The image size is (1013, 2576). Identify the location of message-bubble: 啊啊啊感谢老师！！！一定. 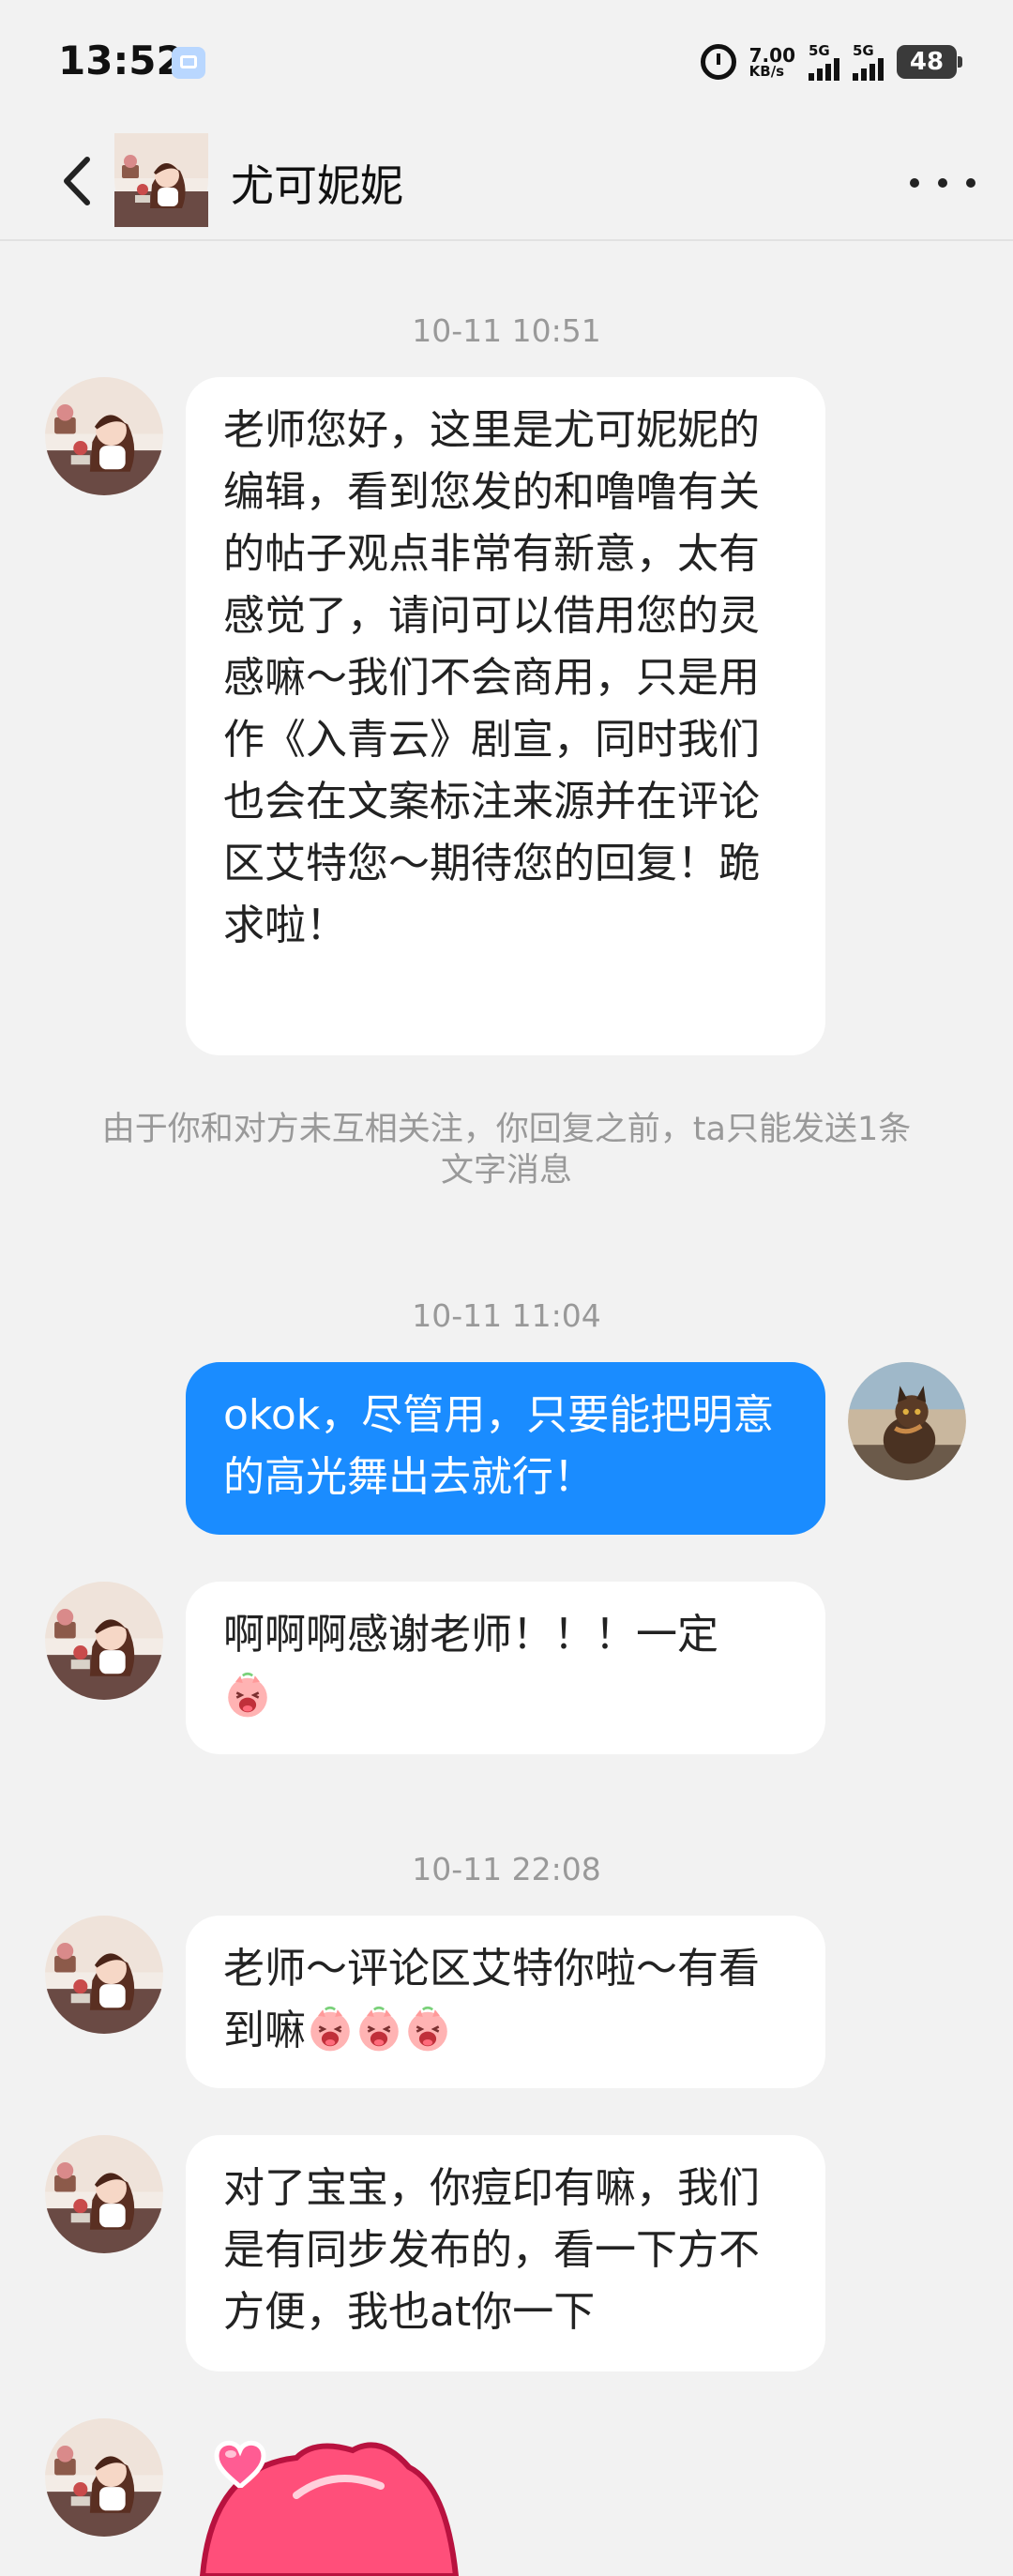
(505, 1668).